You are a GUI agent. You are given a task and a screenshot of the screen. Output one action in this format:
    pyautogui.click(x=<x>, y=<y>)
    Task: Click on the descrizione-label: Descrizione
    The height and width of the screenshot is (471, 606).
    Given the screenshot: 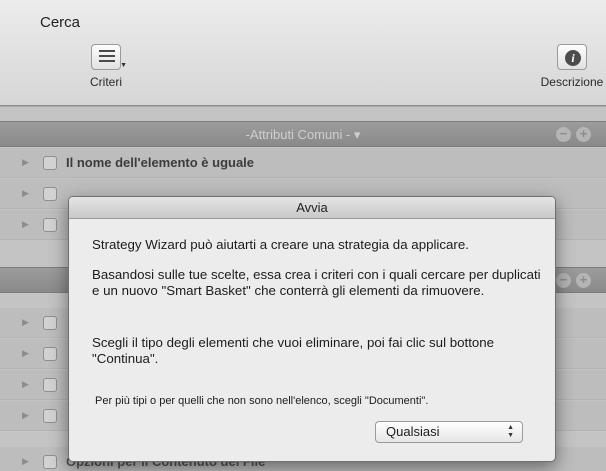 What is the action you would take?
    pyautogui.click(x=572, y=82)
    